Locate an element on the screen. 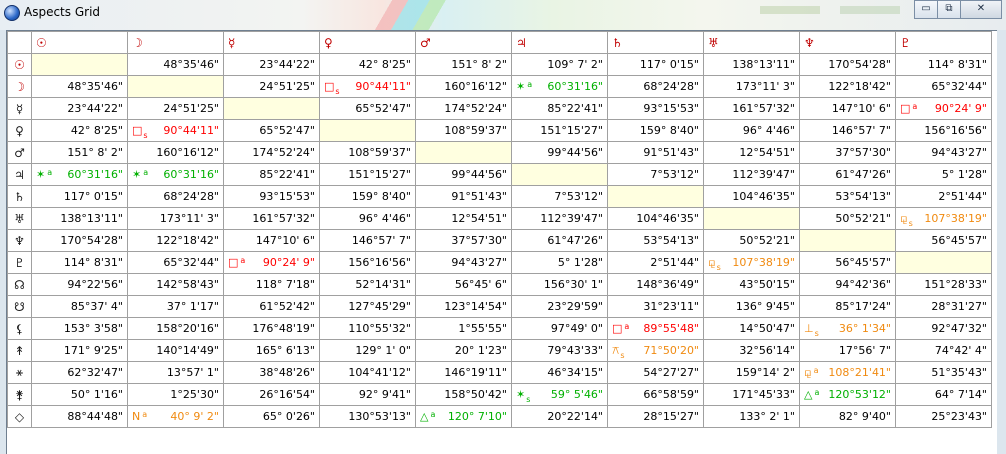 The image size is (1006, 454). grid-cell: 66°58'59" is located at coordinates (655, 394).